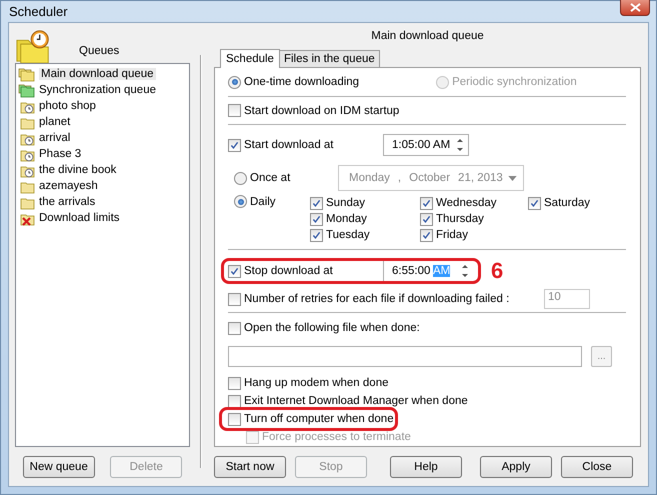 Image resolution: width=657 pixels, height=495 pixels. I want to click on day-label: Sunday, so click(346, 203).